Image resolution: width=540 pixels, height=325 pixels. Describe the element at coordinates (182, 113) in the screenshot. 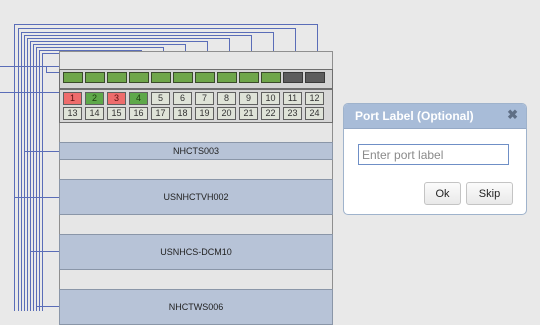

I see `port-18: 18` at that location.